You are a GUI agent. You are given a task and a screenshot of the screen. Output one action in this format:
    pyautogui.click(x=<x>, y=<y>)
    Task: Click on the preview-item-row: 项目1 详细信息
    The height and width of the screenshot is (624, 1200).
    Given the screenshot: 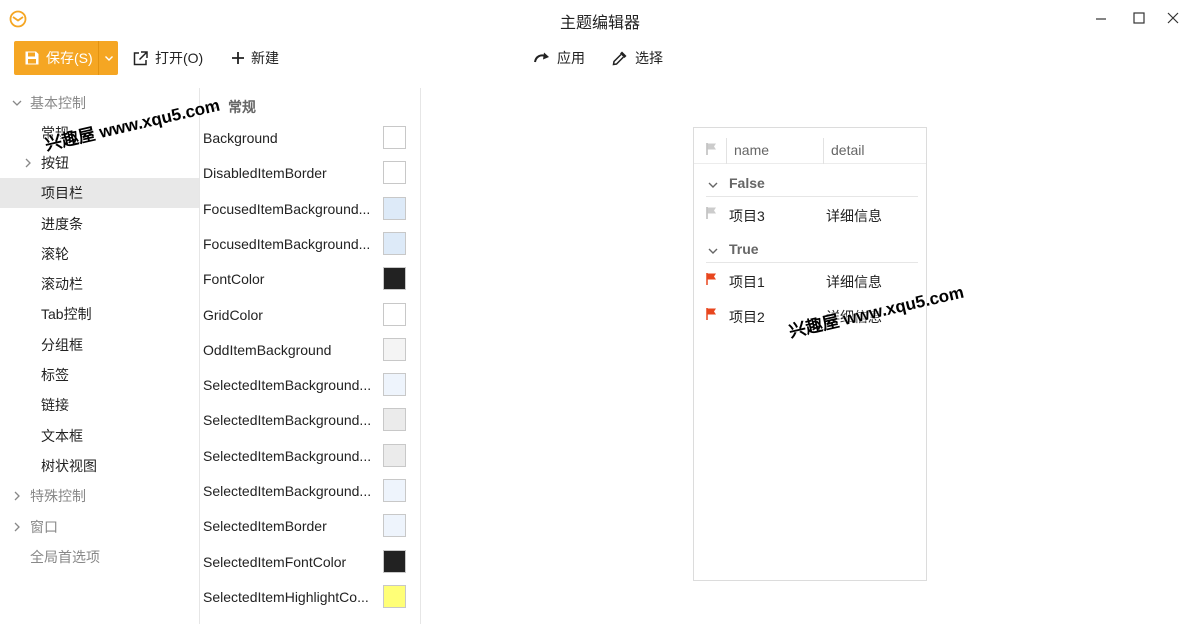 What is the action you would take?
    pyautogui.click(x=810, y=280)
    